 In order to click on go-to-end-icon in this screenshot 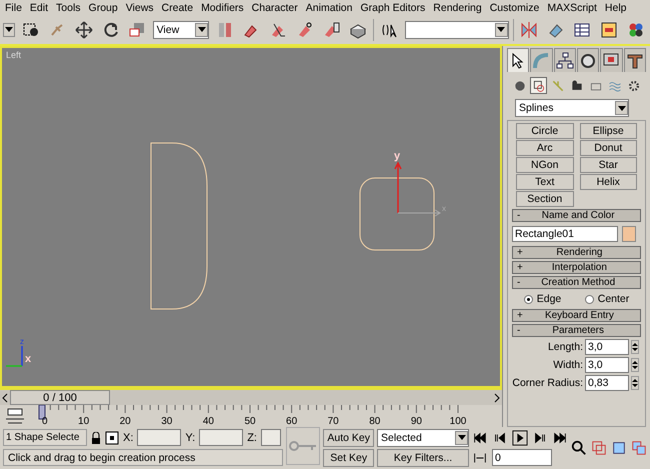, I will do `click(560, 438)`.